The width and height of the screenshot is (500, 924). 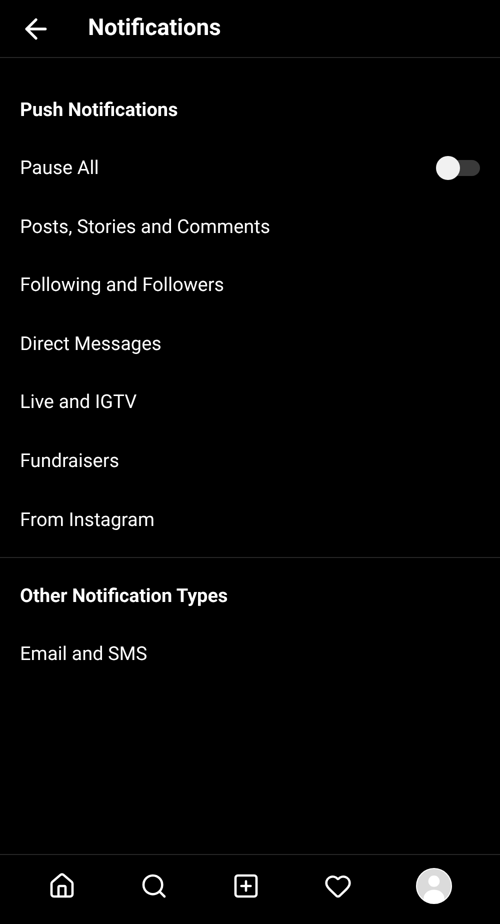 What do you see at coordinates (70, 461) in the screenshot?
I see `settings-item: Fundraisers` at bounding box center [70, 461].